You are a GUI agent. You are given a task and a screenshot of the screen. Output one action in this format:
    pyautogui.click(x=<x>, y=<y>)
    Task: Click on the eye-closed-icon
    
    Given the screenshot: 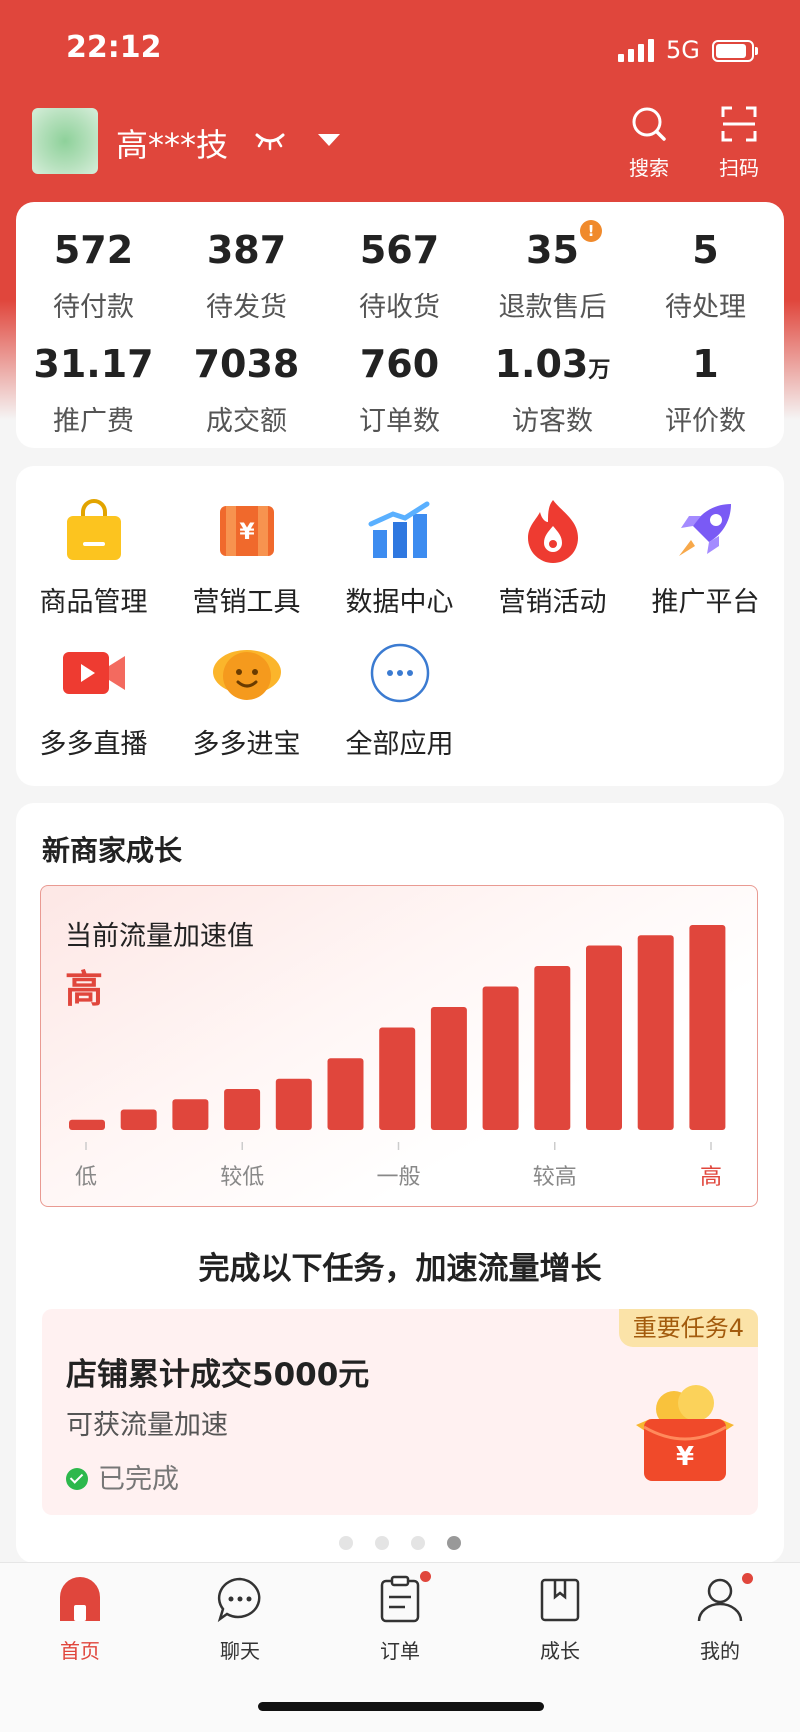 What is the action you would take?
    pyautogui.click(x=270, y=141)
    